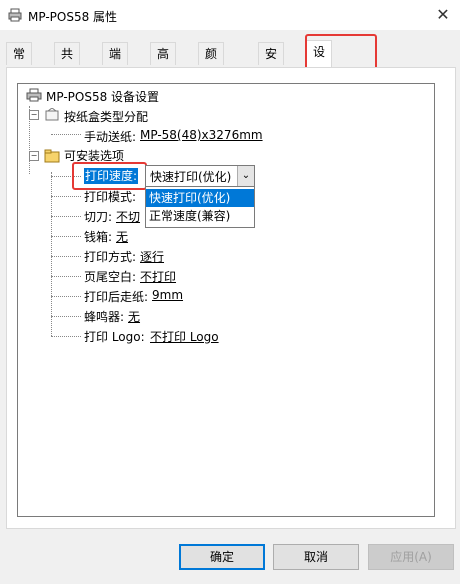  What do you see at coordinates (114, 337) in the screenshot?
I see `print-logo-label: 打印 Logo:` at bounding box center [114, 337].